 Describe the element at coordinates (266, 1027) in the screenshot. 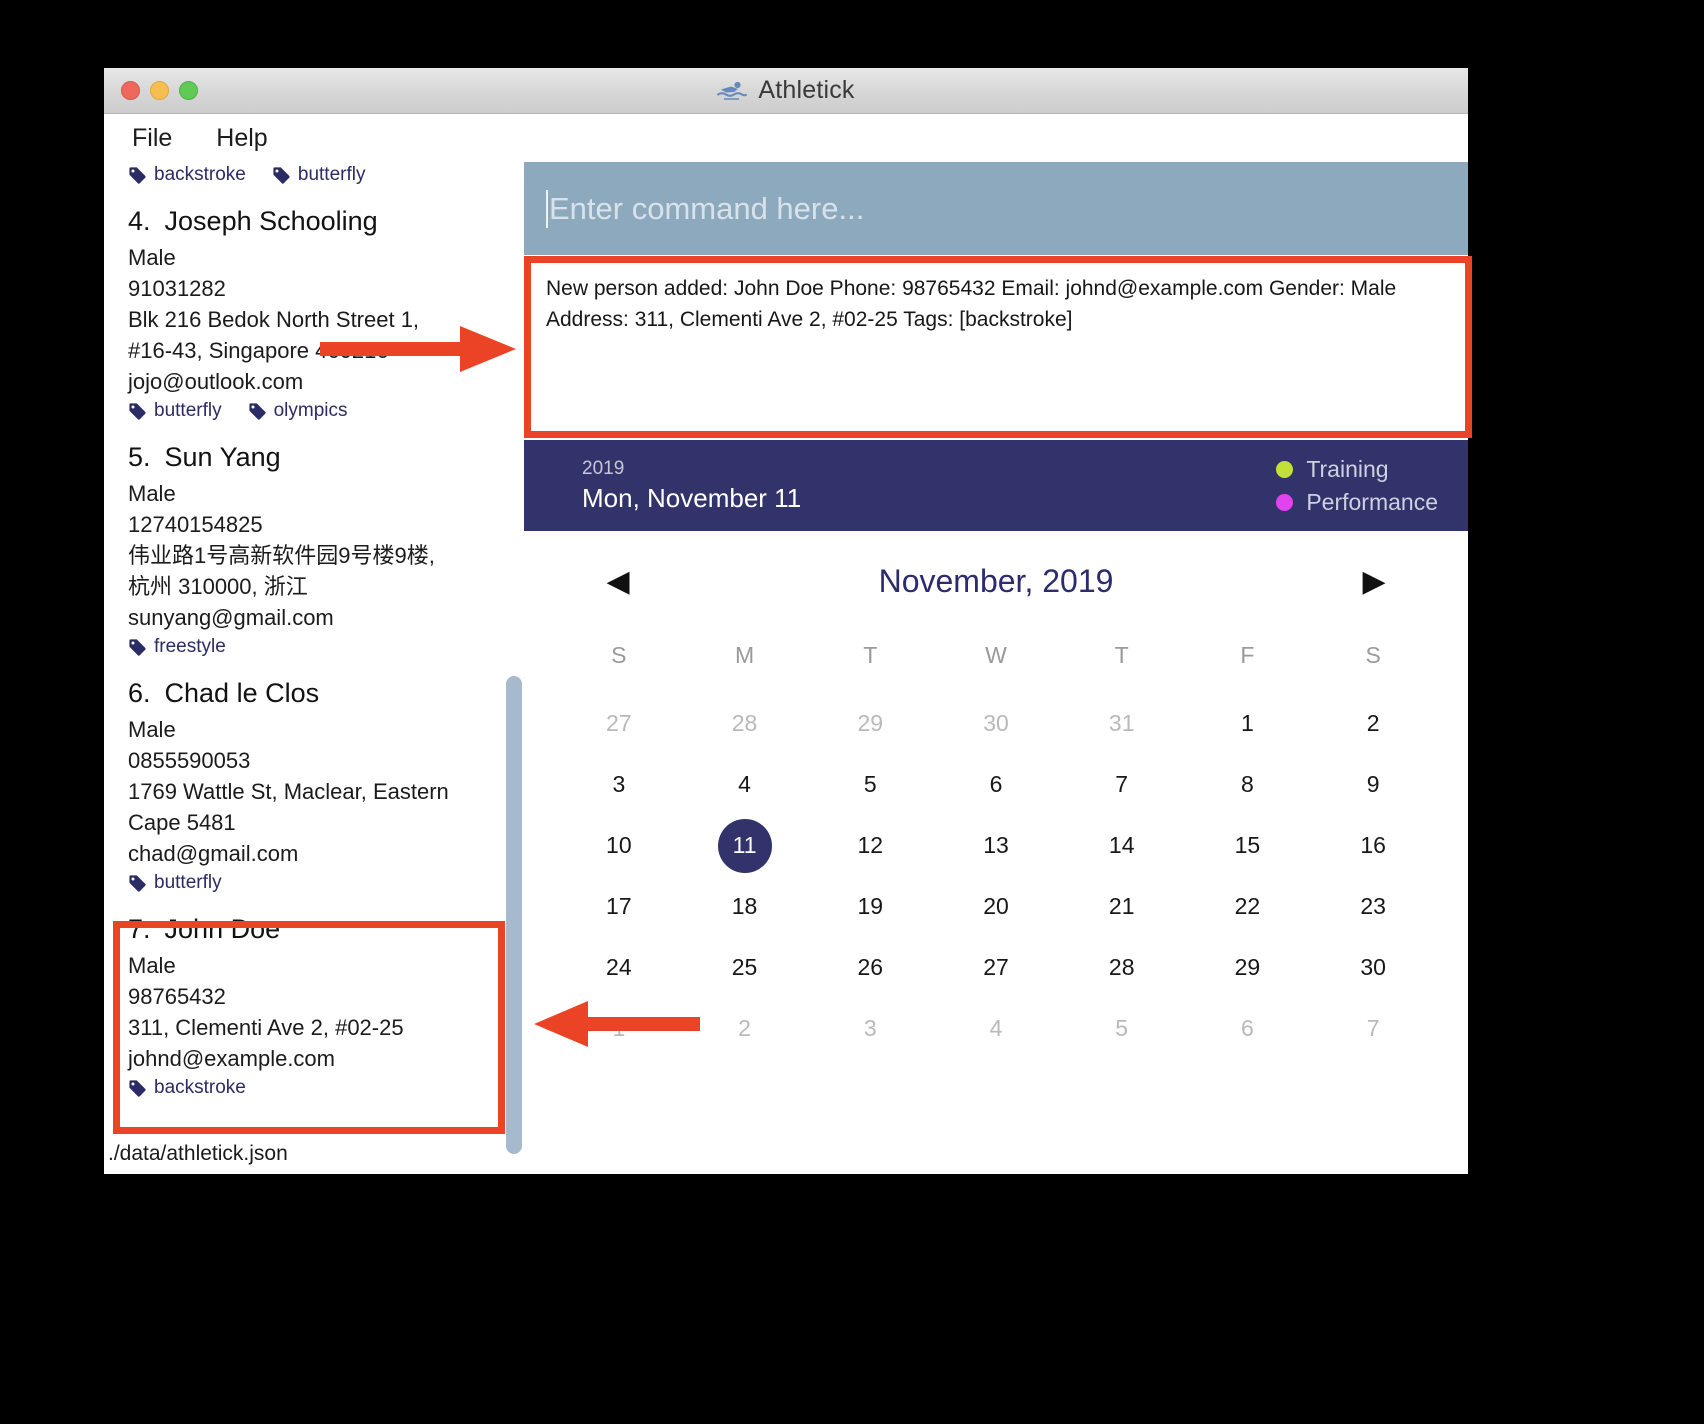

I see `person-address-line: 311, Clementi Ave 2, #02-25` at that location.